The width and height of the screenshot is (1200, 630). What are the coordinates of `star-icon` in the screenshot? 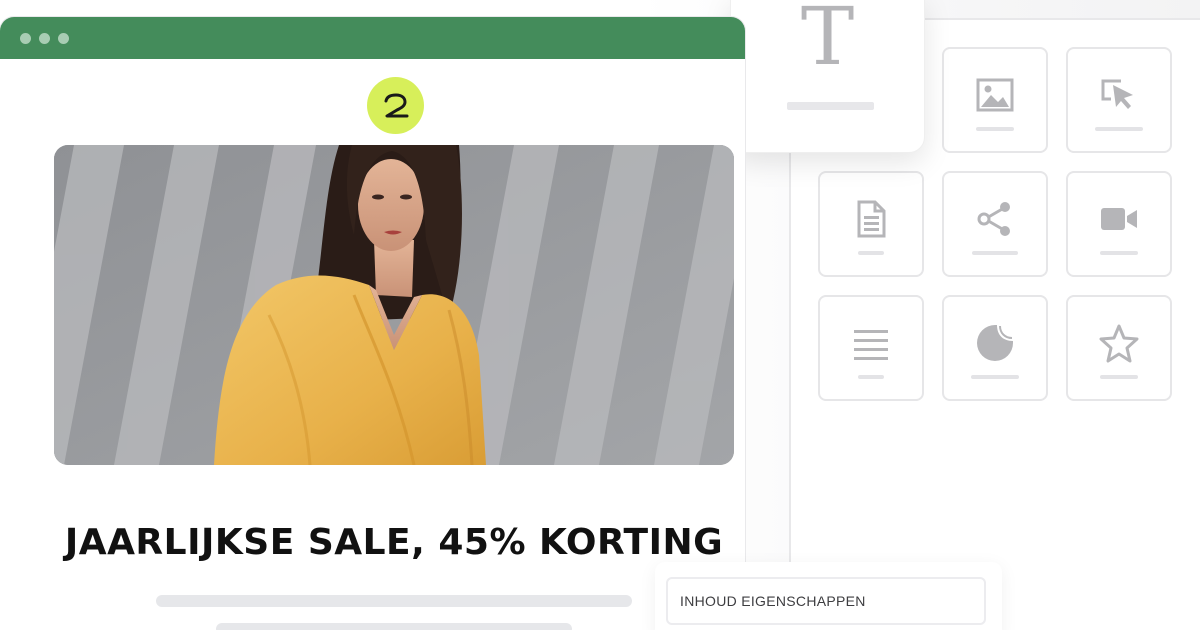 It's located at (1119, 343).